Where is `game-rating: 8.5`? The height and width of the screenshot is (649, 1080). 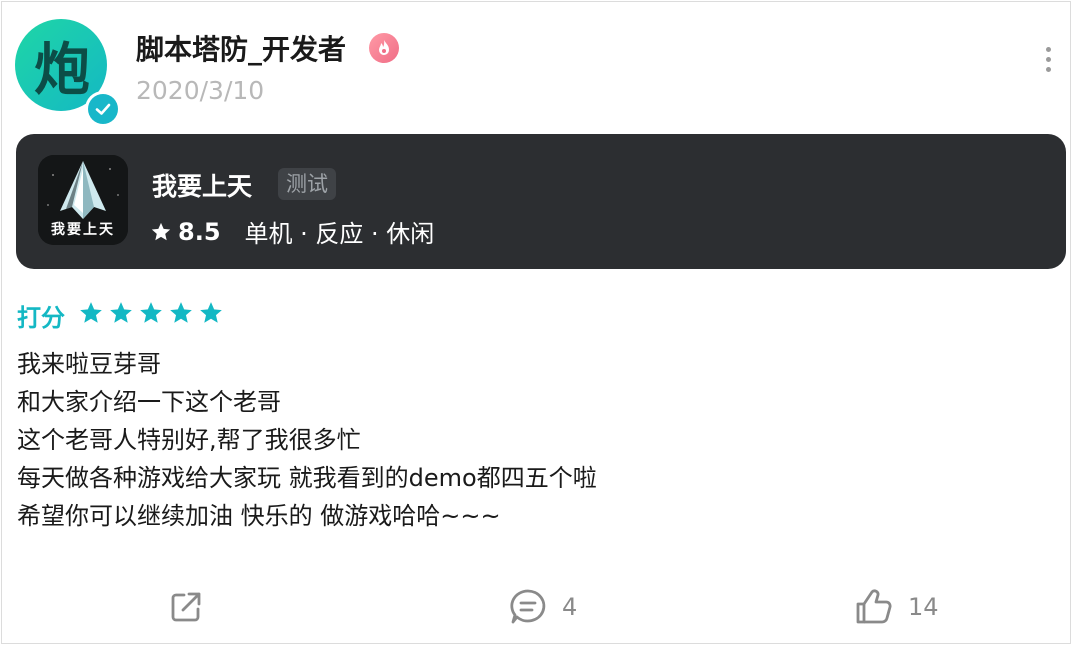 game-rating: 8.5 is located at coordinates (199, 231).